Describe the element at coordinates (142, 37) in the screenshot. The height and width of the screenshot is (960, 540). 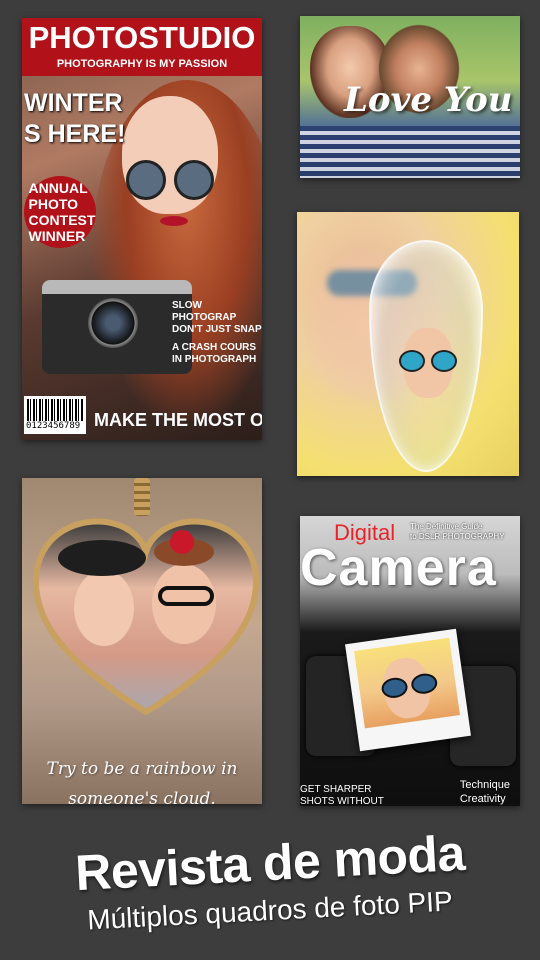
I see `magazine-title: PHOTOSTUDIO` at that location.